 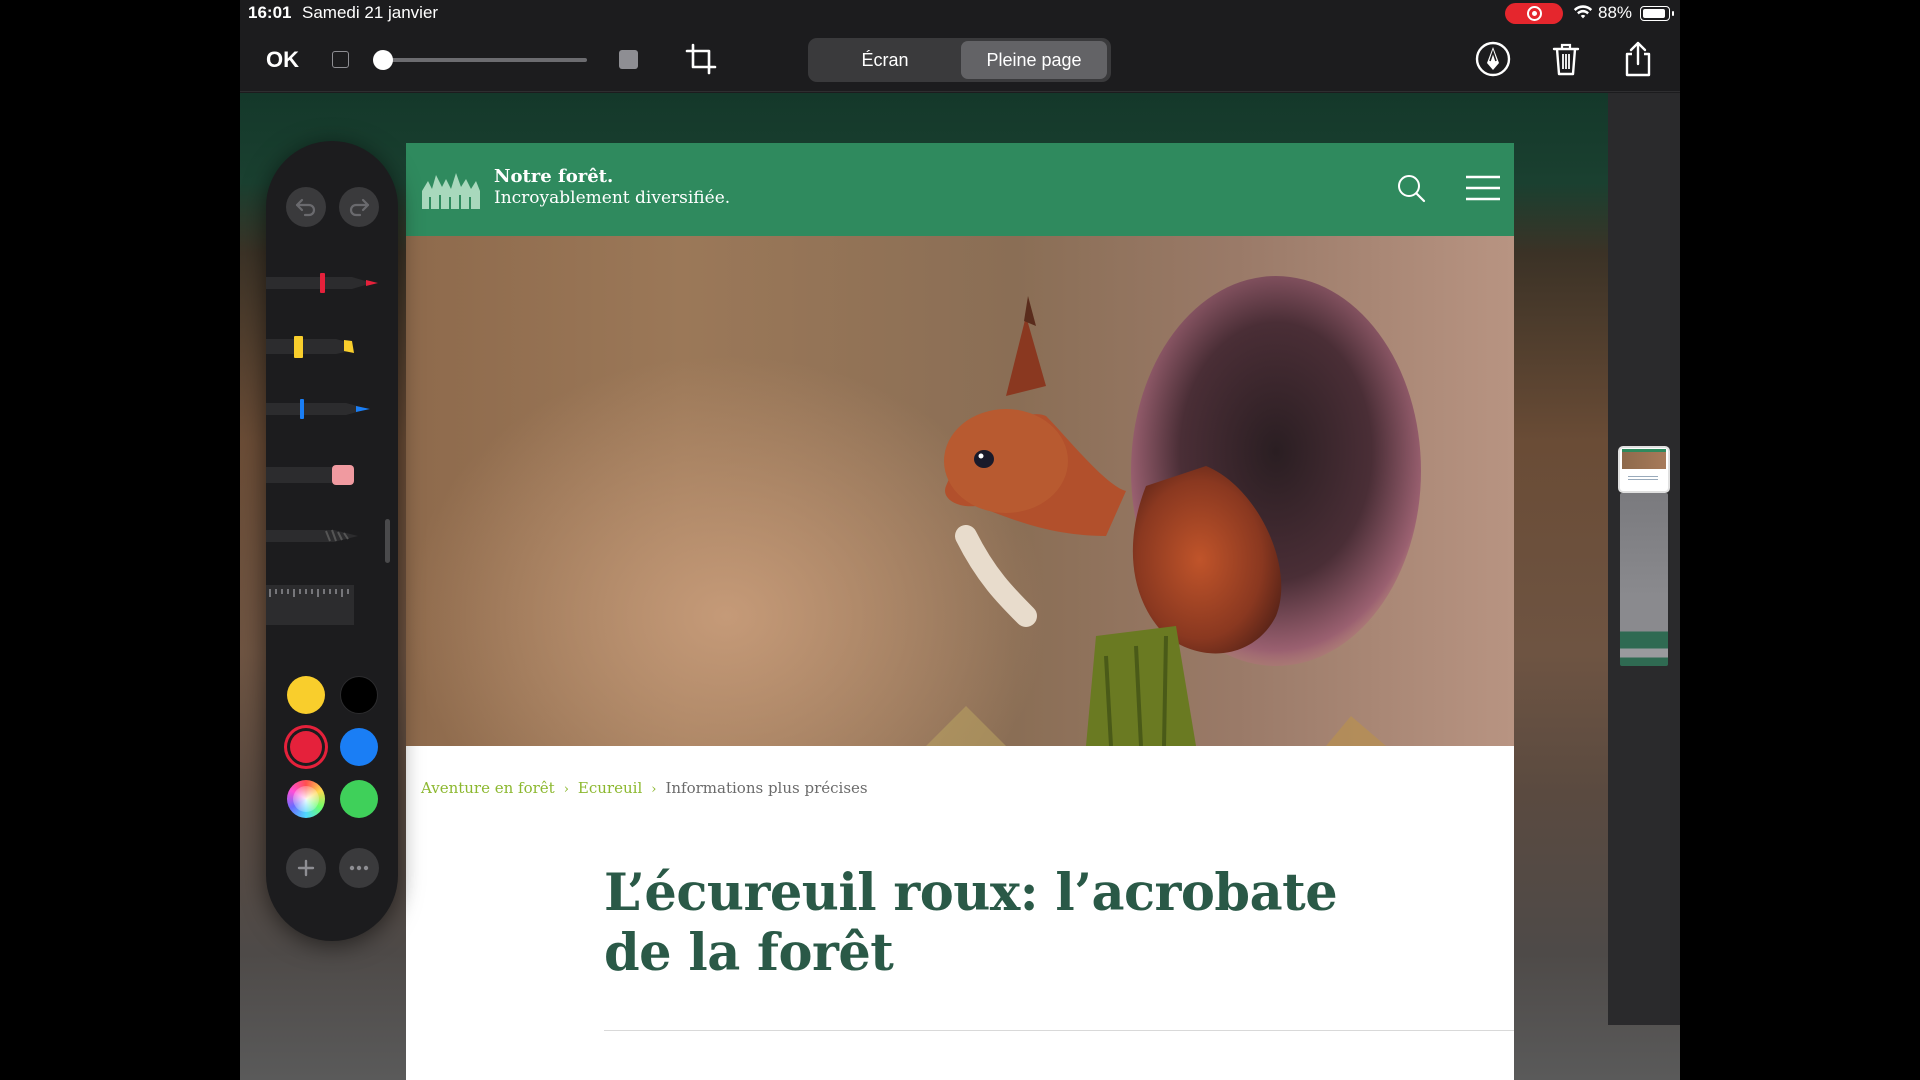 What do you see at coordinates (971, 893) in the screenshot?
I see `article-title-line-1: L’écureuil roux: l’acrobate` at bounding box center [971, 893].